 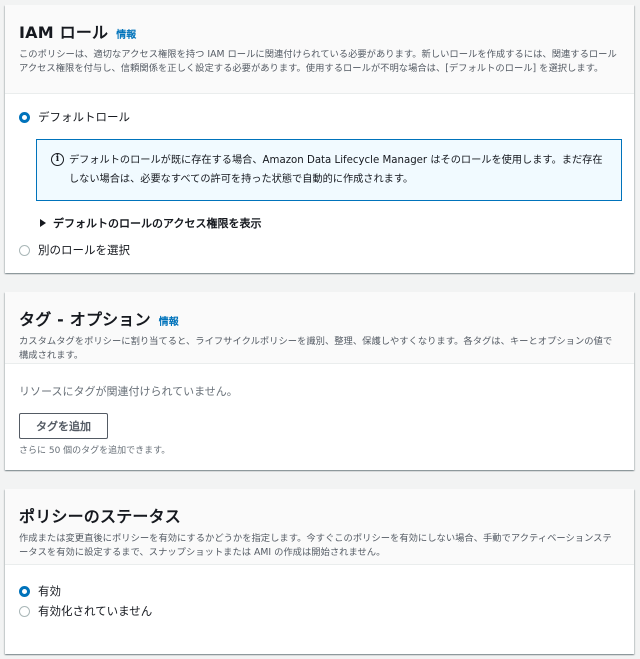 I want to click on policy-status-title: ポリシーのステータス, so click(x=100, y=516).